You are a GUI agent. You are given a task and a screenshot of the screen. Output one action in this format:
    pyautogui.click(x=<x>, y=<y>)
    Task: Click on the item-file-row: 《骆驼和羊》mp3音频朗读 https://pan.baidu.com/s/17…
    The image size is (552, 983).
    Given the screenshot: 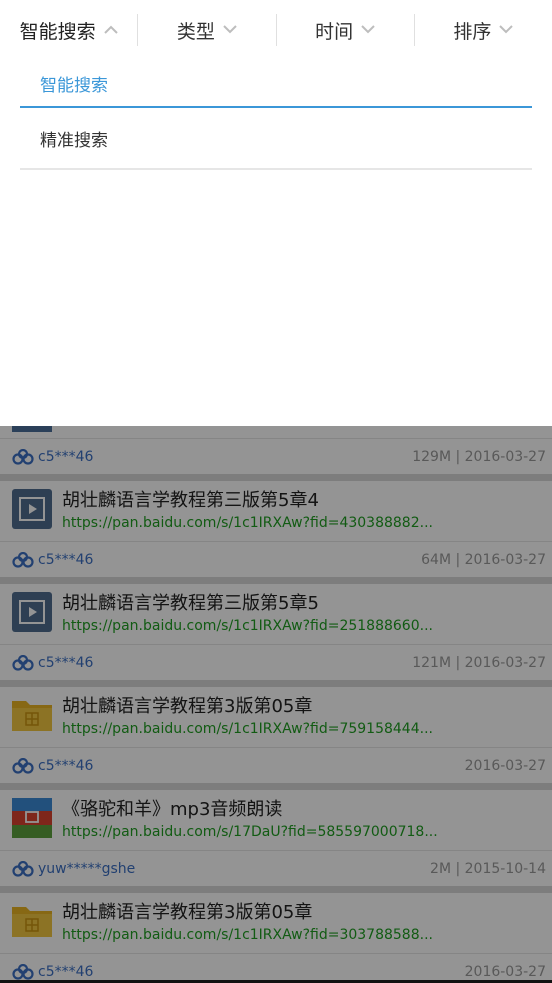 What is the action you would take?
    pyautogui.click(x=276, y=820)
    